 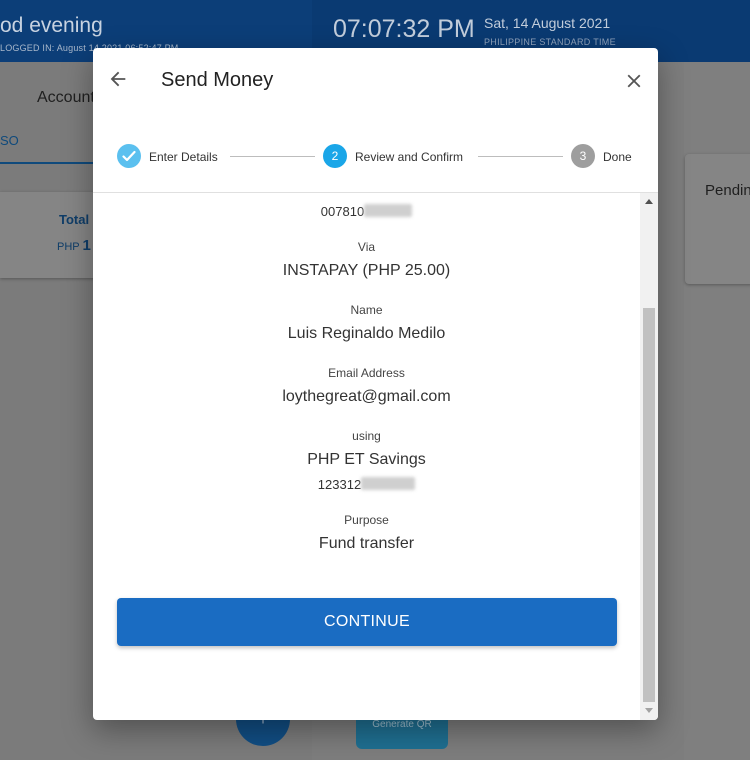 What do you see at coordinates (342, 211) in the screenshot?
I see `recipient-account-visible: 007810` at bounding box center [342, 211].